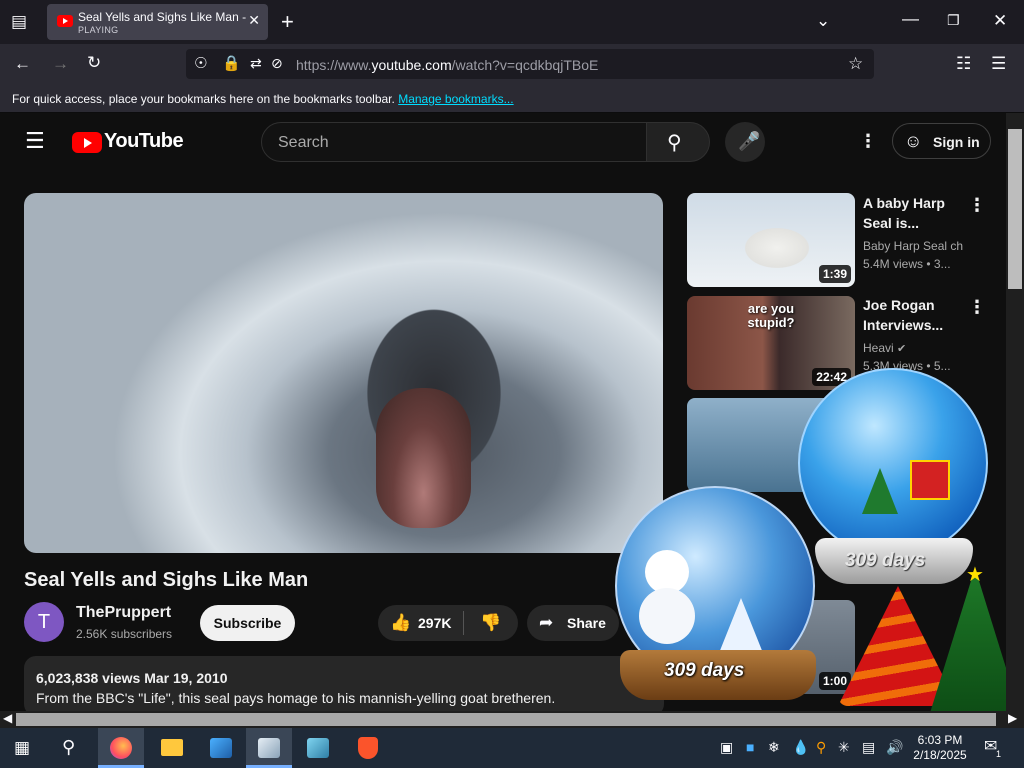 The image size is (1024, 768). Describe the element at coordinates (844, 747) in the screenshot. I see `tray-sparkle-icon: ✳` at that location.